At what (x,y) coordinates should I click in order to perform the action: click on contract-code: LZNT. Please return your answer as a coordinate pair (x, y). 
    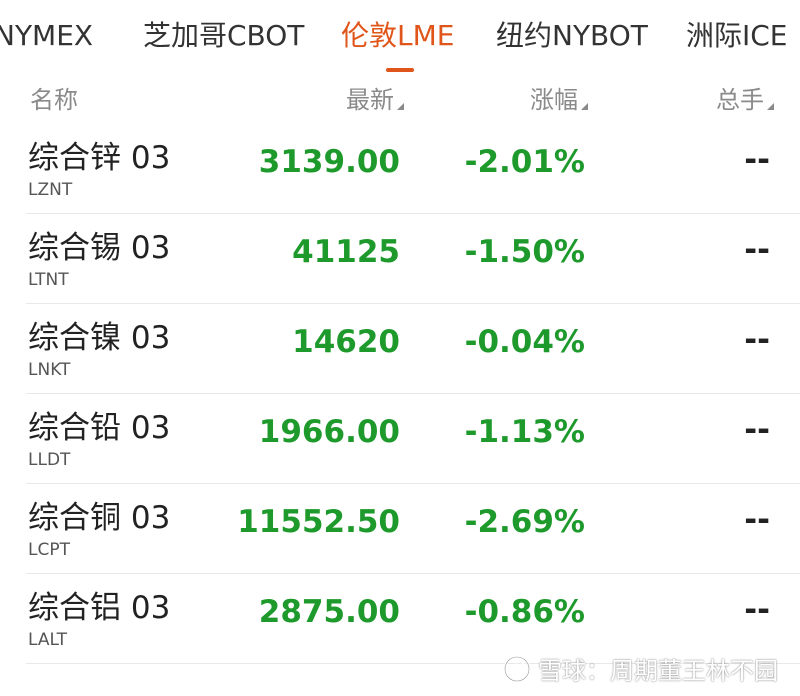
    Looking at the image, I should click on (50, 190).